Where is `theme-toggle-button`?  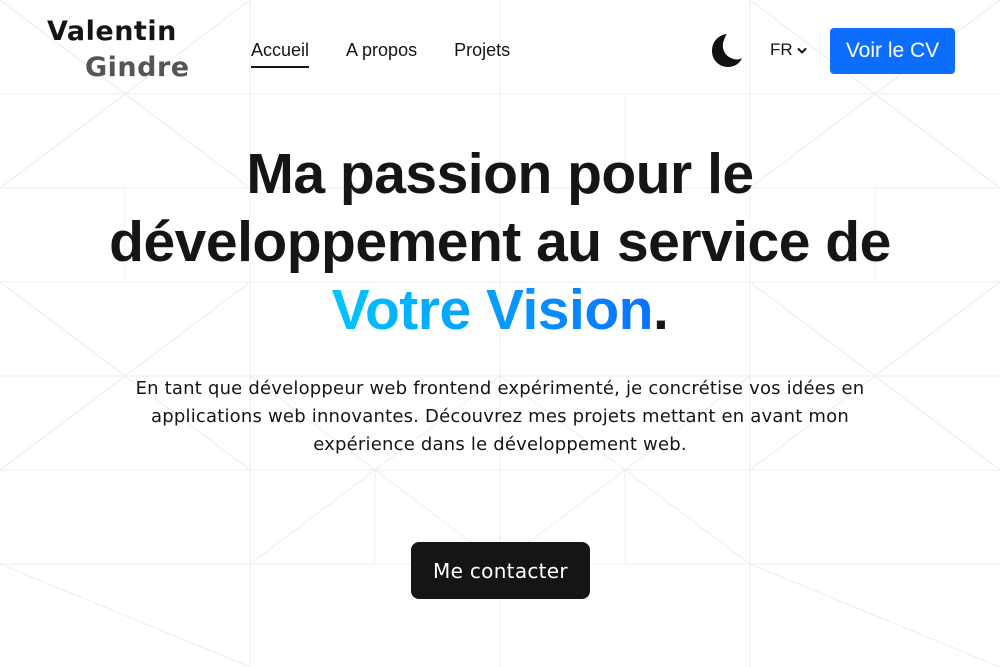
theme-toggle-button is located at coordinates (726, 51).